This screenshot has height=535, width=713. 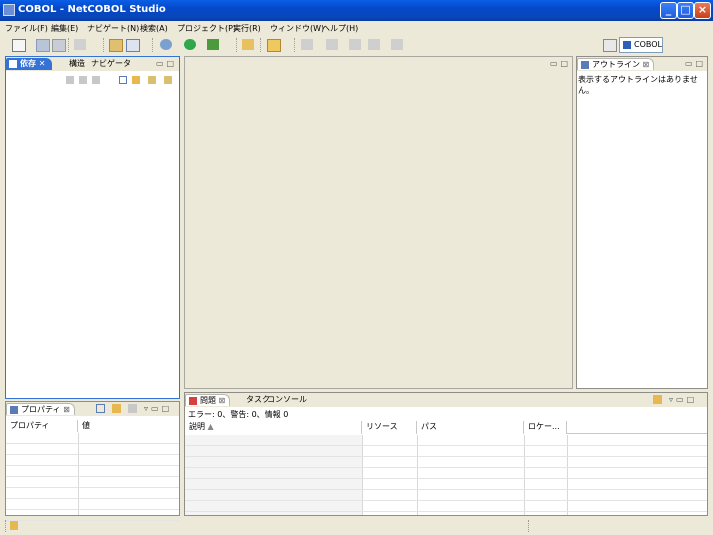 What do you see at coordinates (92, 409) in the screenshot?
I see `properties-tab-strip: プロパティ ⊠ ▿▭□` at bounding box center [92, 409].